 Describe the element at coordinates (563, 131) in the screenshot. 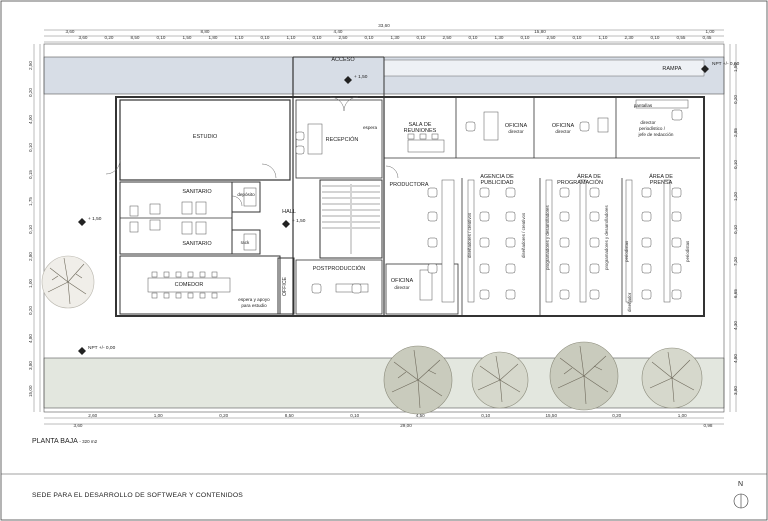

I see `room-oficina2-line2: director` at that location.